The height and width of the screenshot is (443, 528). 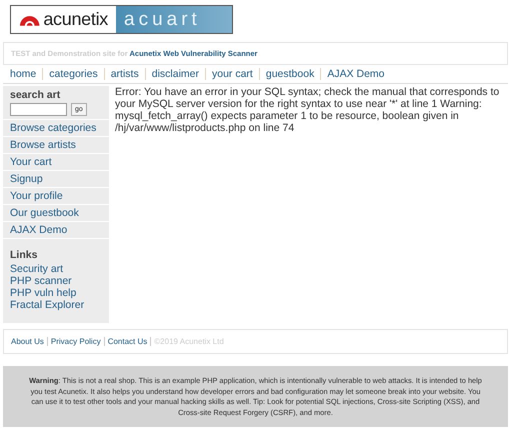 What do you see at coordinates (29, 341) in the screenshot?
I see `footer-link: About Us` at bounding box center [29, 341].